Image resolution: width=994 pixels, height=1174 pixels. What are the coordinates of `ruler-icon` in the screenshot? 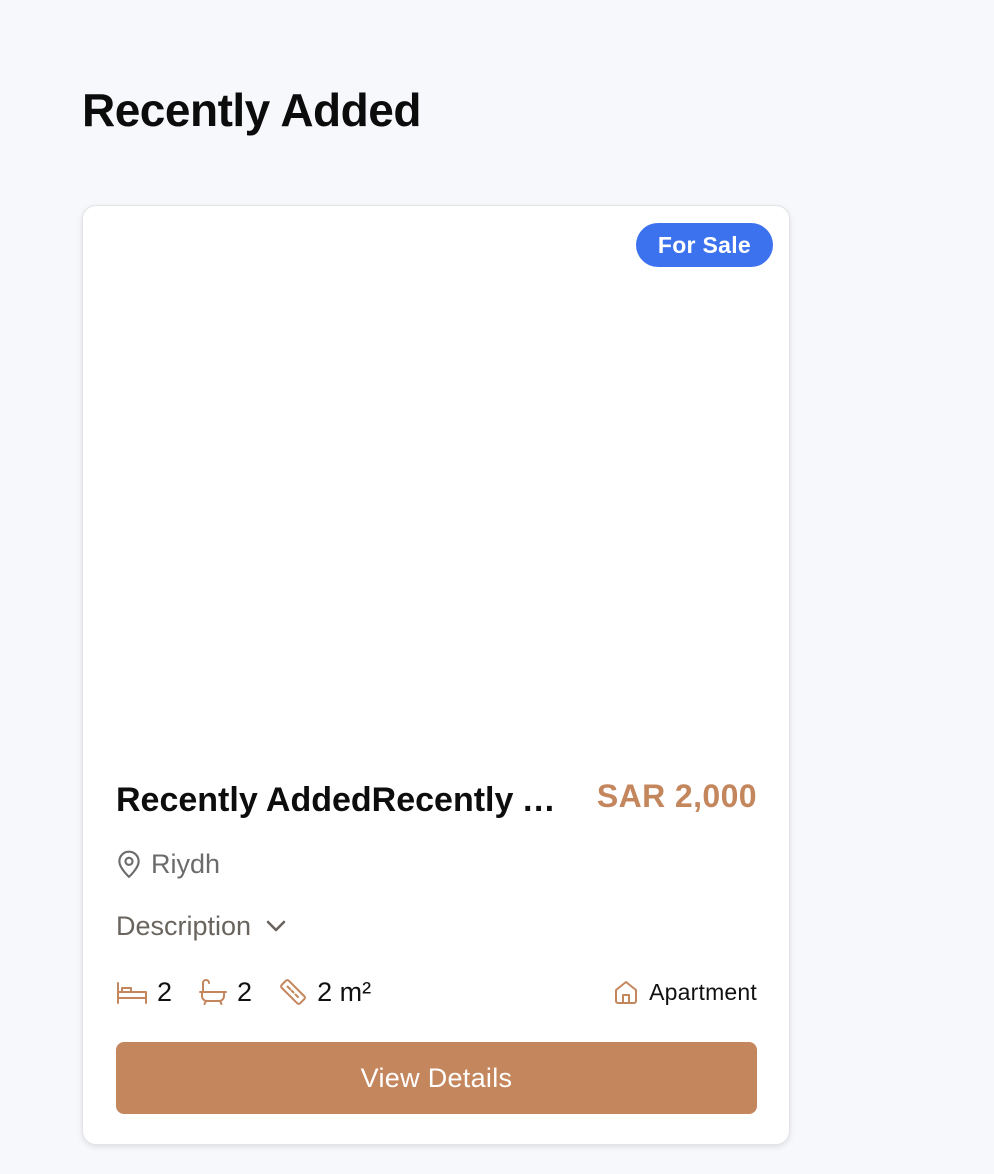 It's located at (293, 992).